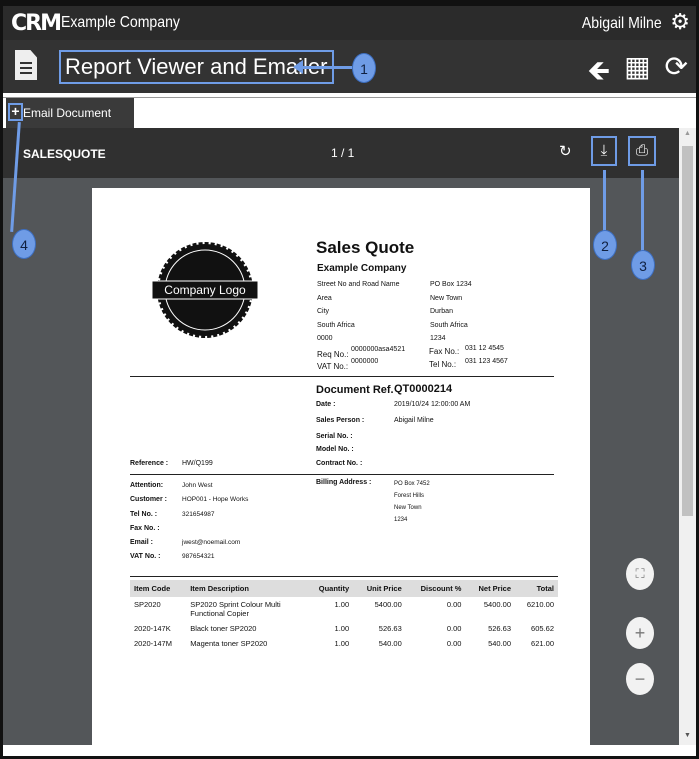  Describe the element at coordinates (344, 482) in the screenshot. I see `billing-label: Billing Address :` at that location.